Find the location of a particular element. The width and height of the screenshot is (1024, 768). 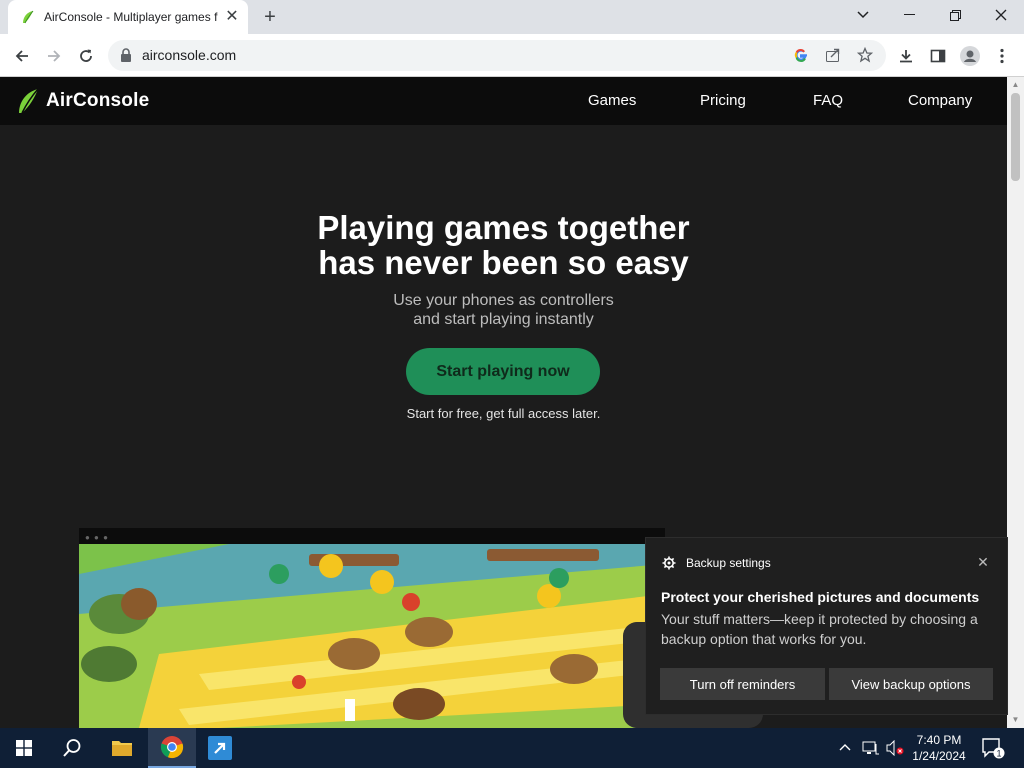

notification-app-name: Backup settings is located at coordinates (728, 563).